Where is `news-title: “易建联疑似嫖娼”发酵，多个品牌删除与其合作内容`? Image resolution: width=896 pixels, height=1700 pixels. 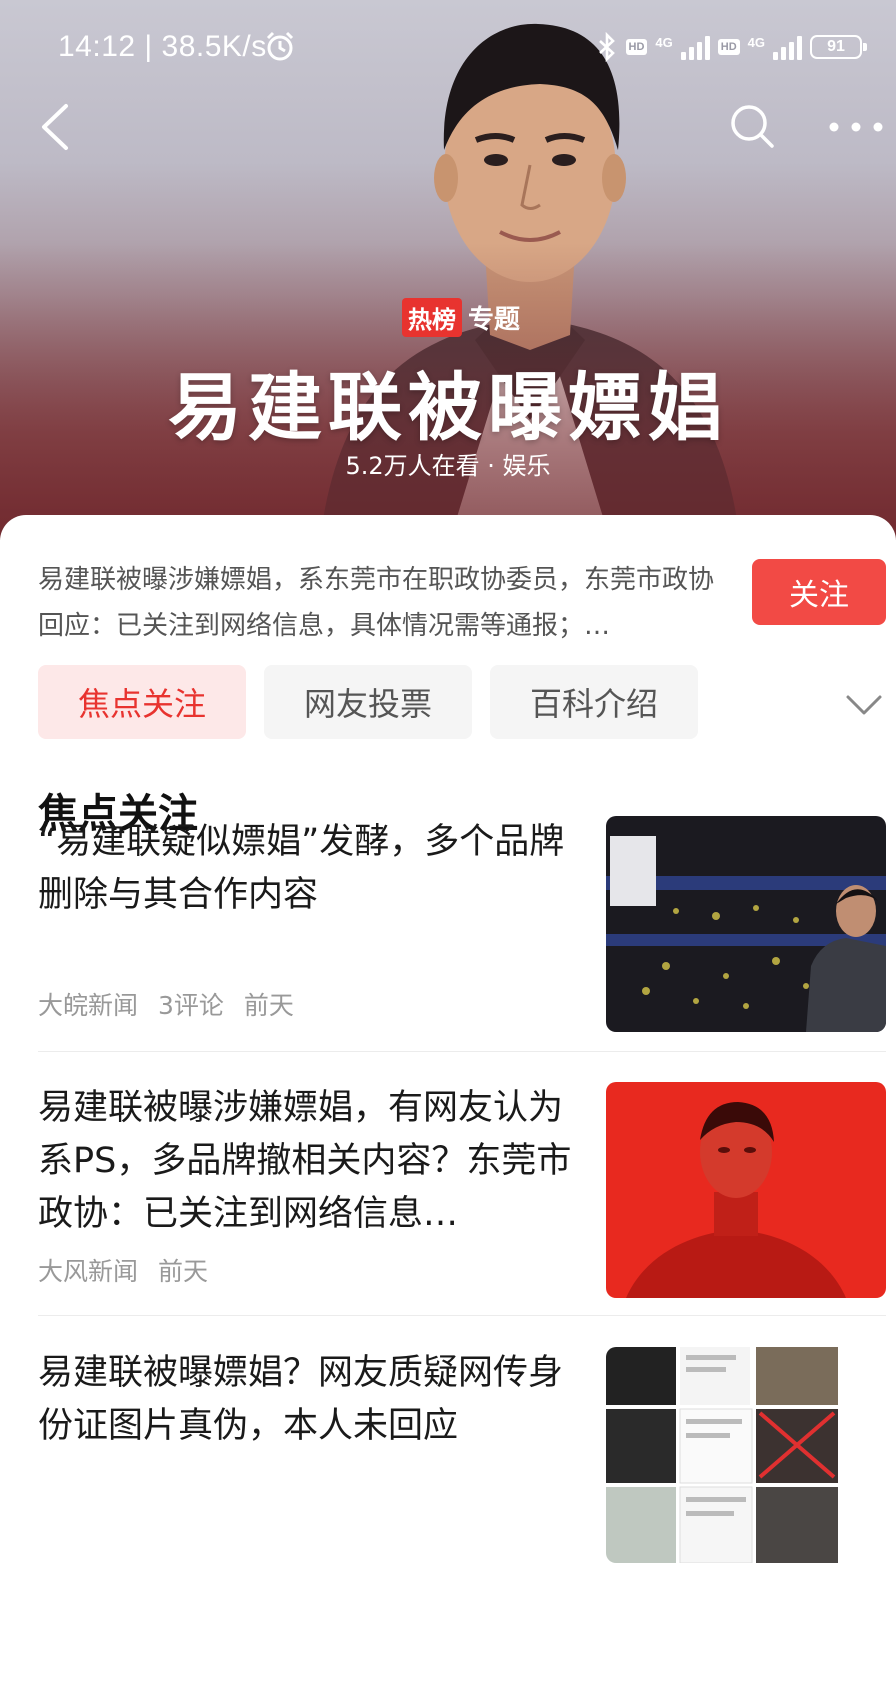
news-title: “易建联疑似嫖娼”发酵，多个品牌删除与其合作内容 is located at coordinates (301, 868).